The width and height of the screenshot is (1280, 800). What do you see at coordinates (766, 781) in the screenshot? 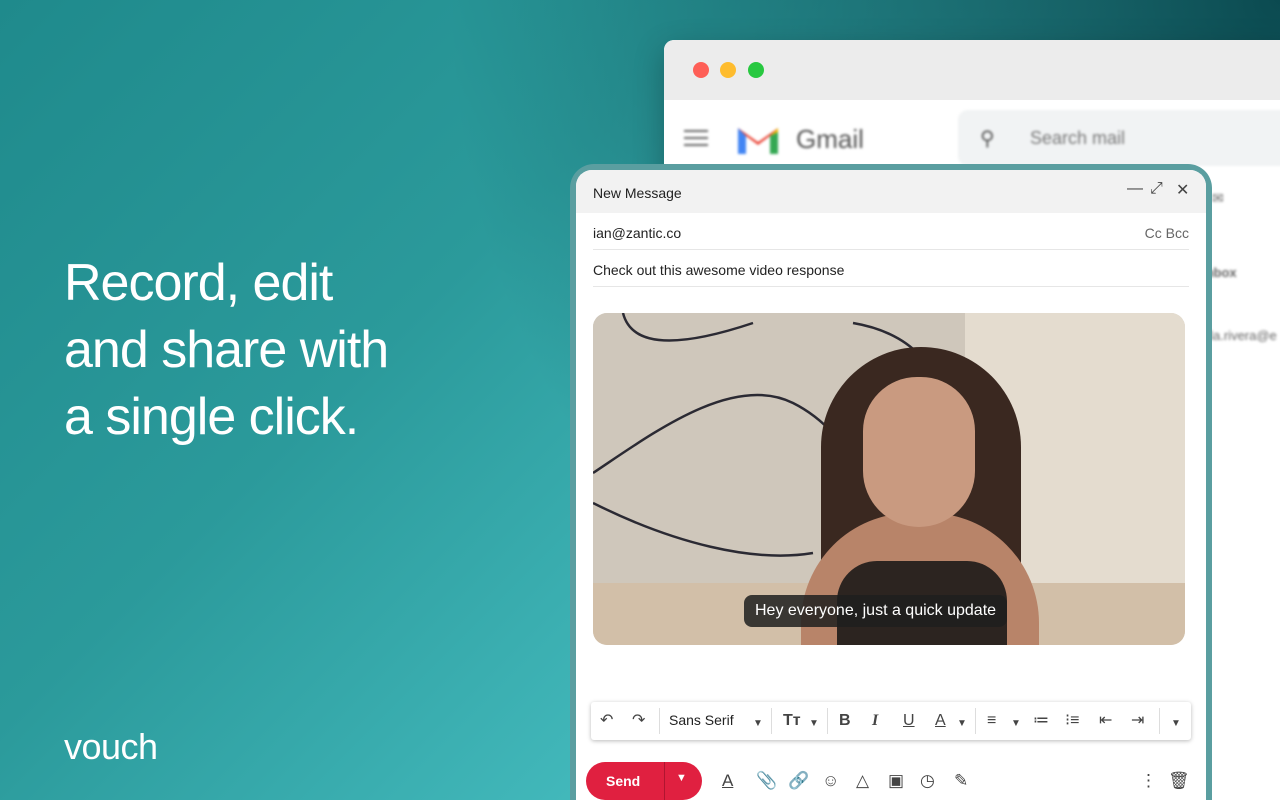
I see `attach-file-icon: 📎` at bounding box center [766, 781].